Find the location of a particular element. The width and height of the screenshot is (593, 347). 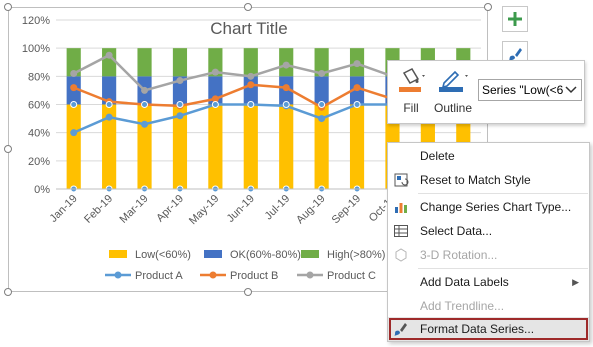

format-series-icon is located at coordinates (400, 329).